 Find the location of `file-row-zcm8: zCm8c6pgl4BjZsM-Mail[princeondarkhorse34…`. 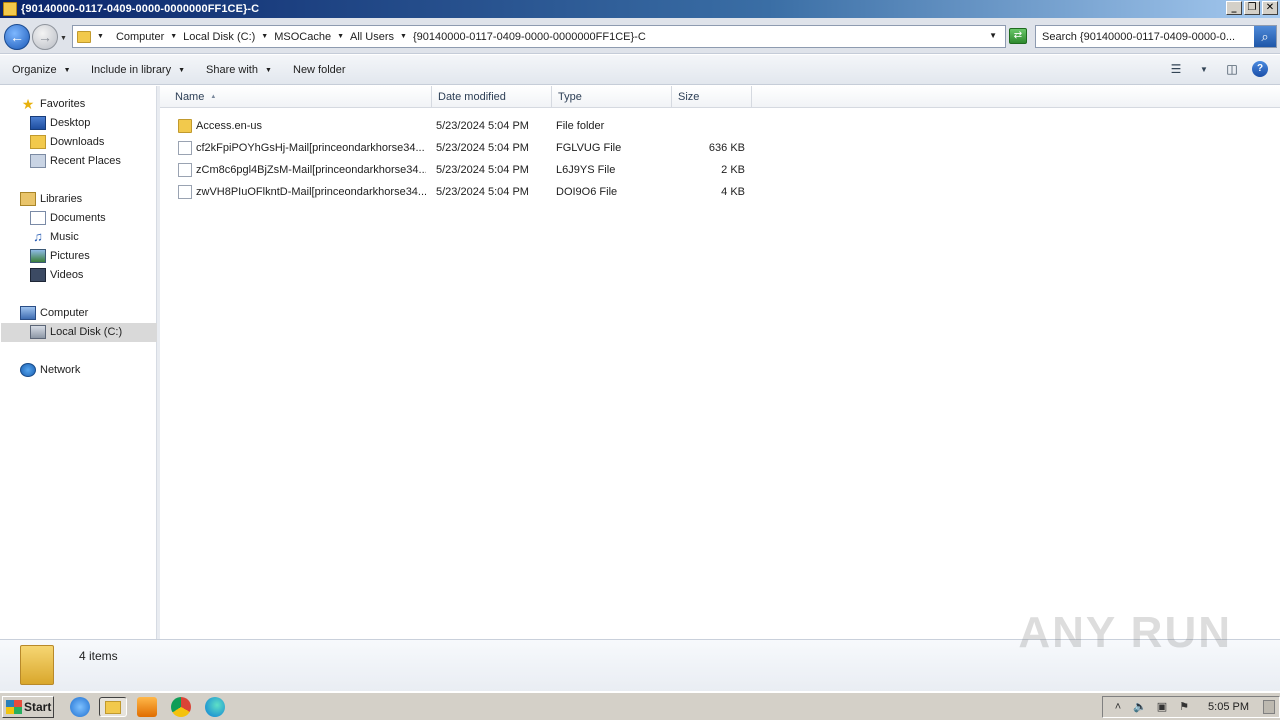

file-row-zcm8: zCm8c6pgl4BjZsM-Mail[princeondarkhorse34… is located at coordinates (460, 170).